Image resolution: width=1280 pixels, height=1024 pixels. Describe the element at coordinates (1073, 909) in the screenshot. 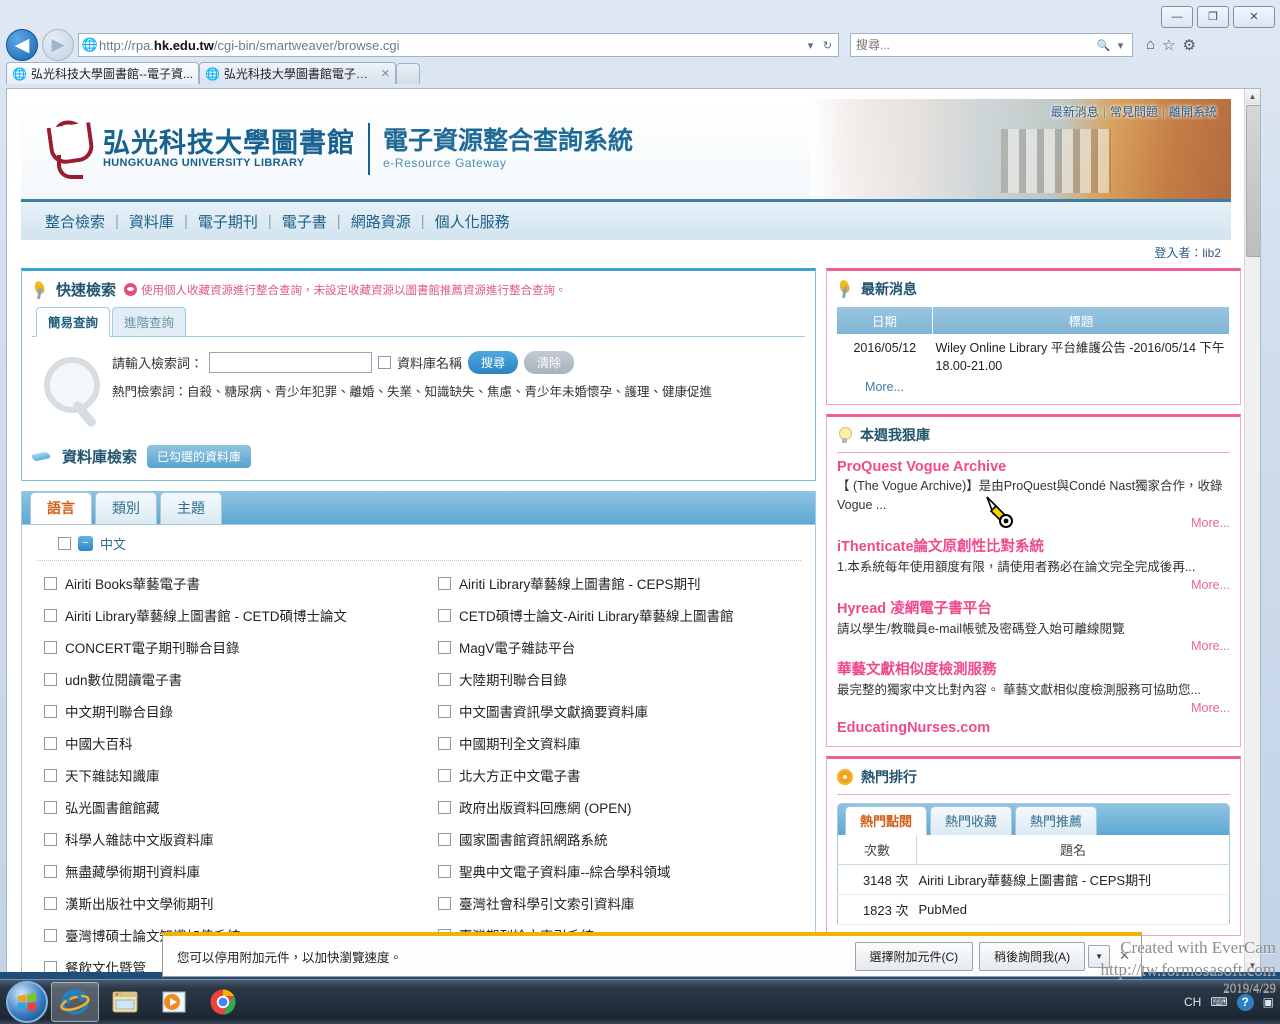

I see `ranking-row-title: PubMed` at that location.